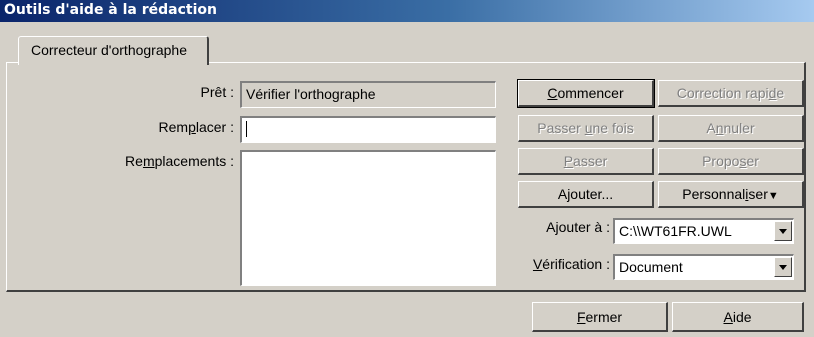  What do you see at coordinates (773, 196) in the screenshot?
I see `dropdown-arrow-icon: ▼` at bounding box center [773, 196].